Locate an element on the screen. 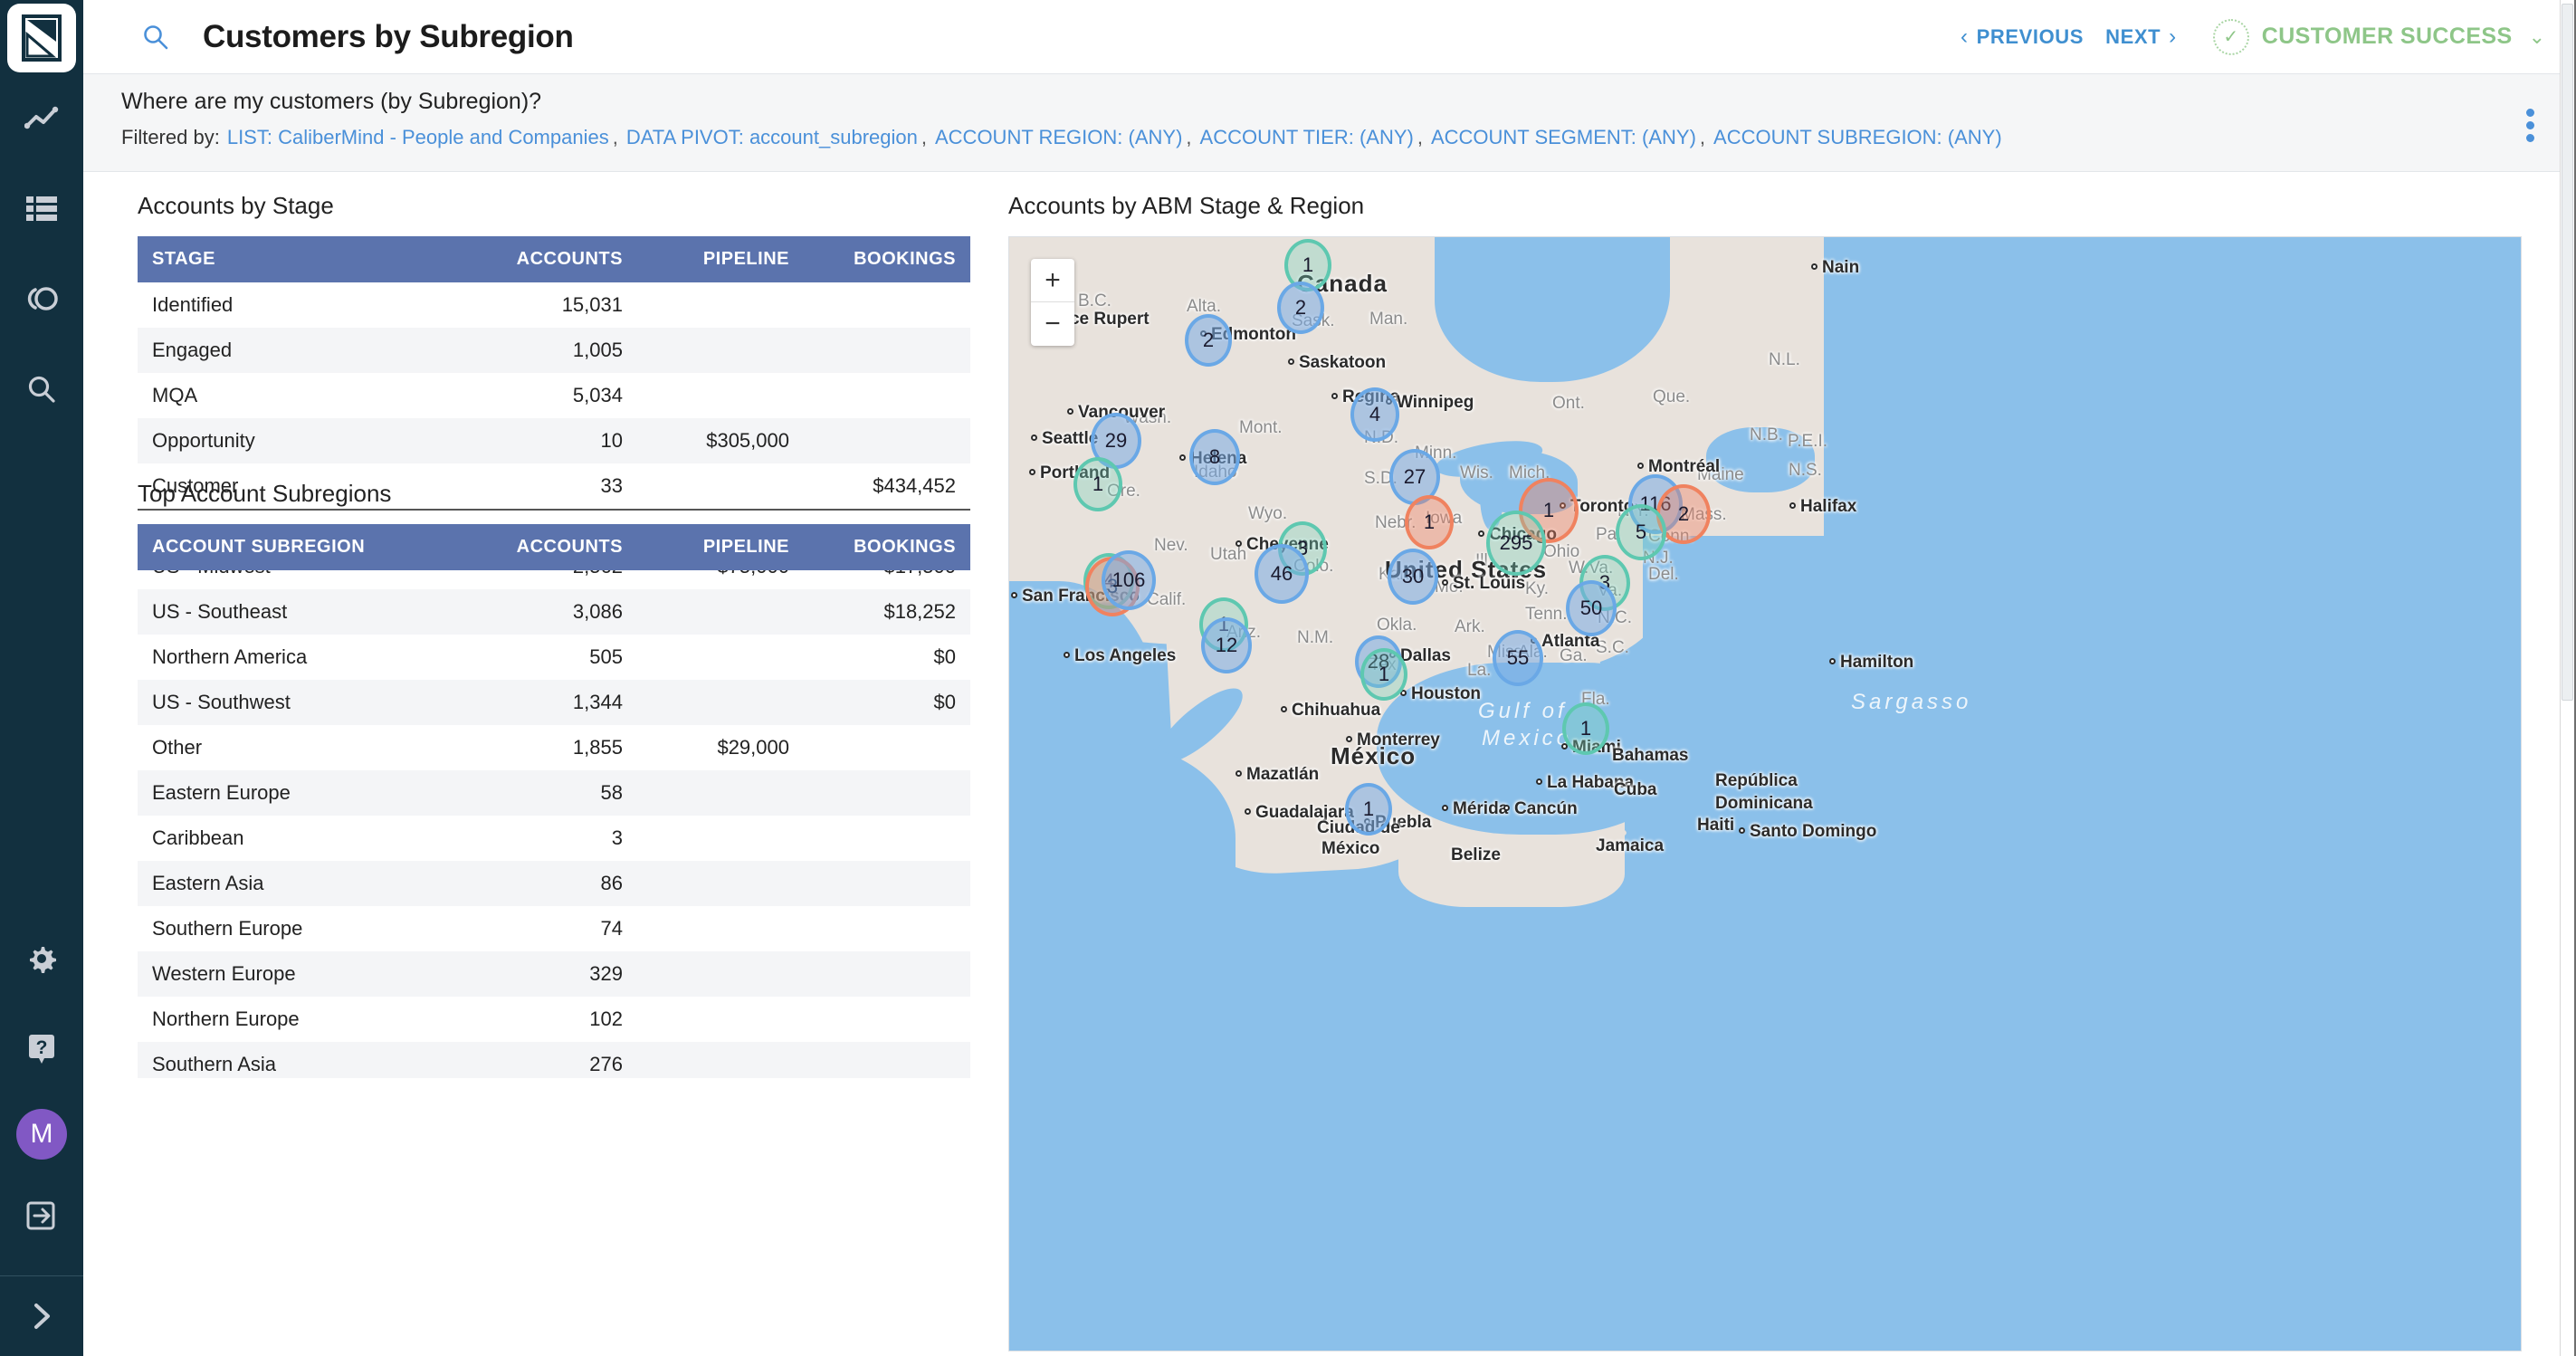 The height and width of the screenshot is (1356, 2576). map-marker-bubble: 295 is located at coordinates (1516, 543).